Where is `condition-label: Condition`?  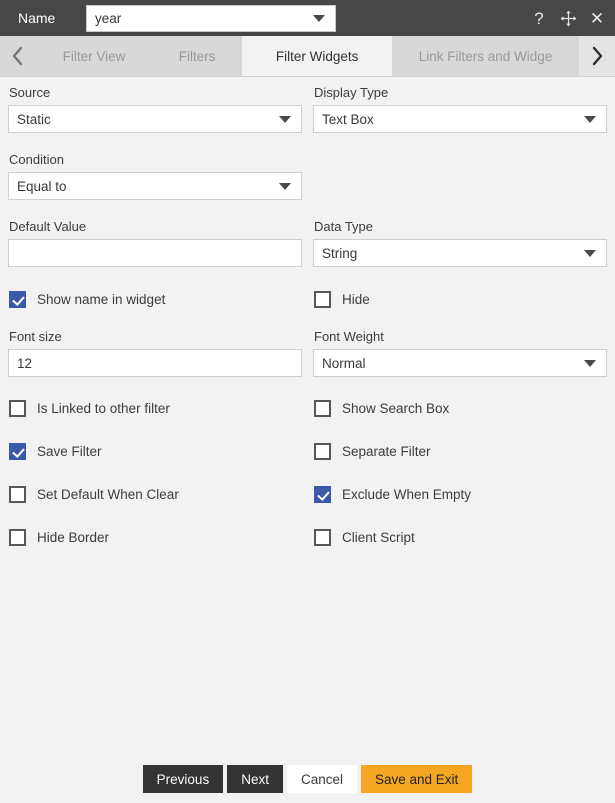
condition-label: Condition is located at coordinates (36, 159).